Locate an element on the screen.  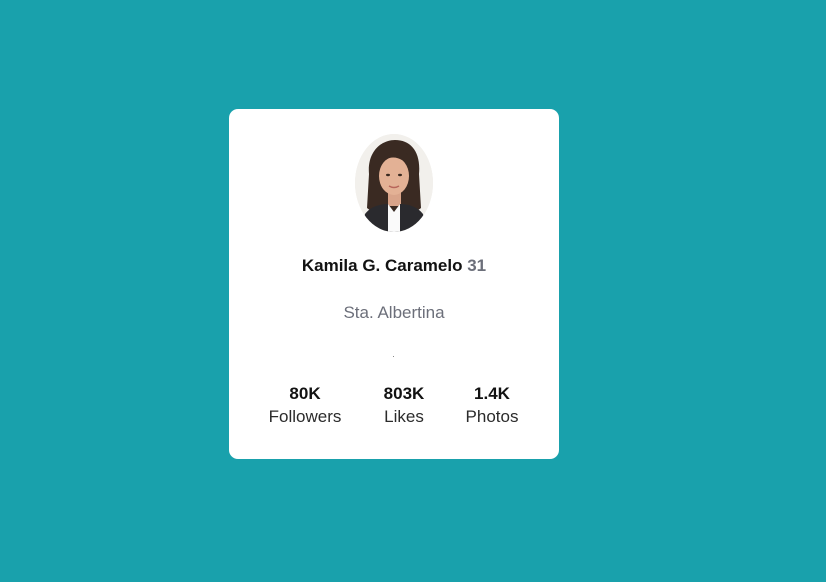
stat-likes-label: Likes is located at coordinates (404, 416).